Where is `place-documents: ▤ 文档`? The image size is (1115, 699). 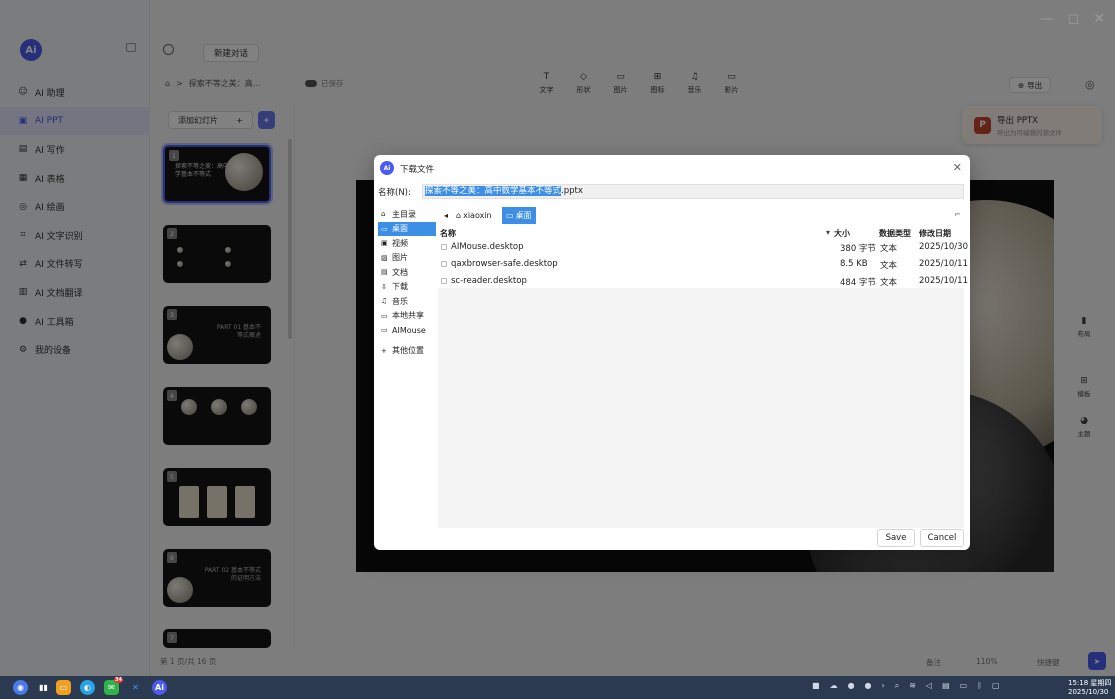 place-documents: ▤ 文档 is located at coordinates (407, 272).